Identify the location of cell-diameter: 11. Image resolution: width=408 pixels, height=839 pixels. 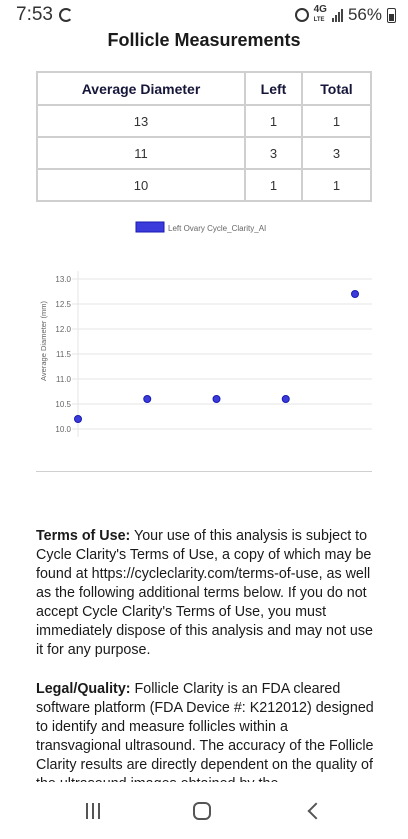
(141, 153).